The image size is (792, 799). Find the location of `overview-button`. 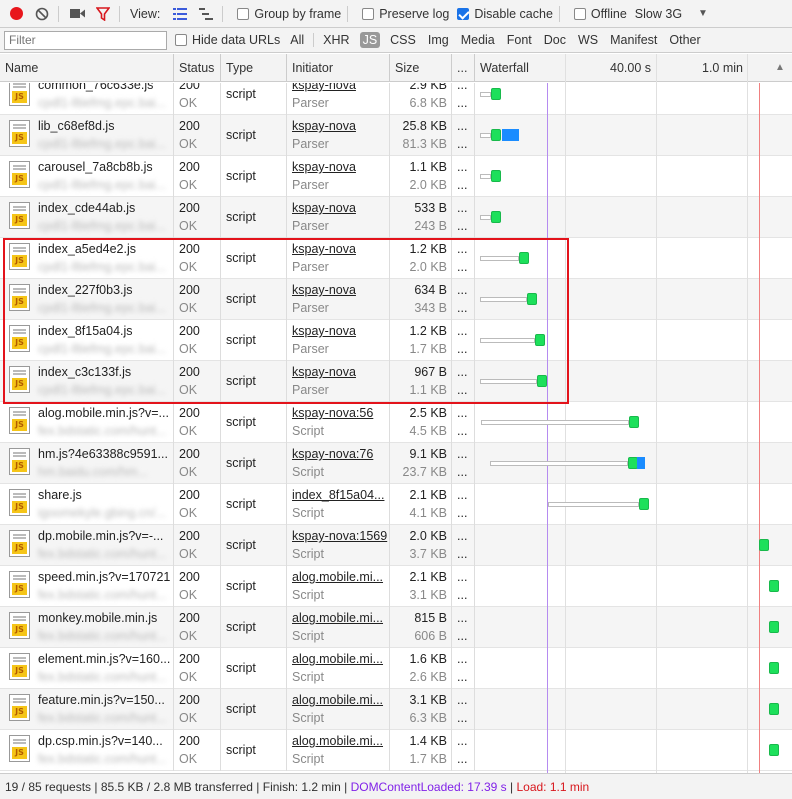

overview-button is located at coordinates (206, 14).